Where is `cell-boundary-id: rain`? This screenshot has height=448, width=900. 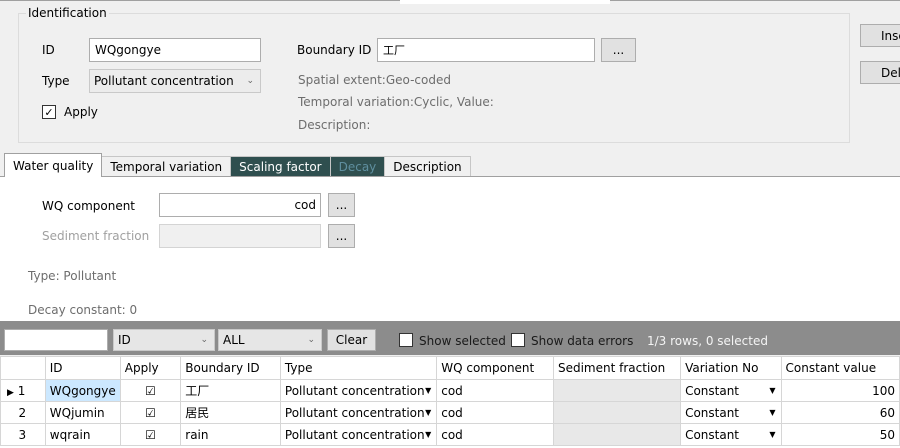 cell-boundary-id: rain is located at coordinates (230, 434).